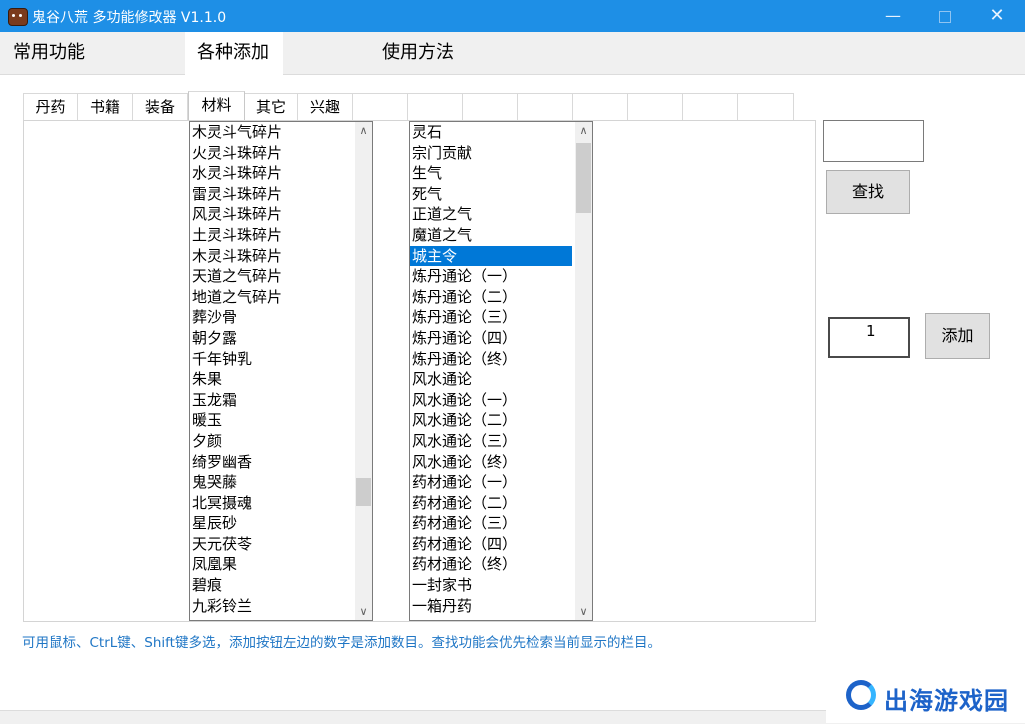 The height and width of the screenshot is (724, 1025). What do you see at coordinates (491, 606) in the screenshot?
I see `list-item: 一箱丹药` at bounding box center [491, 606].